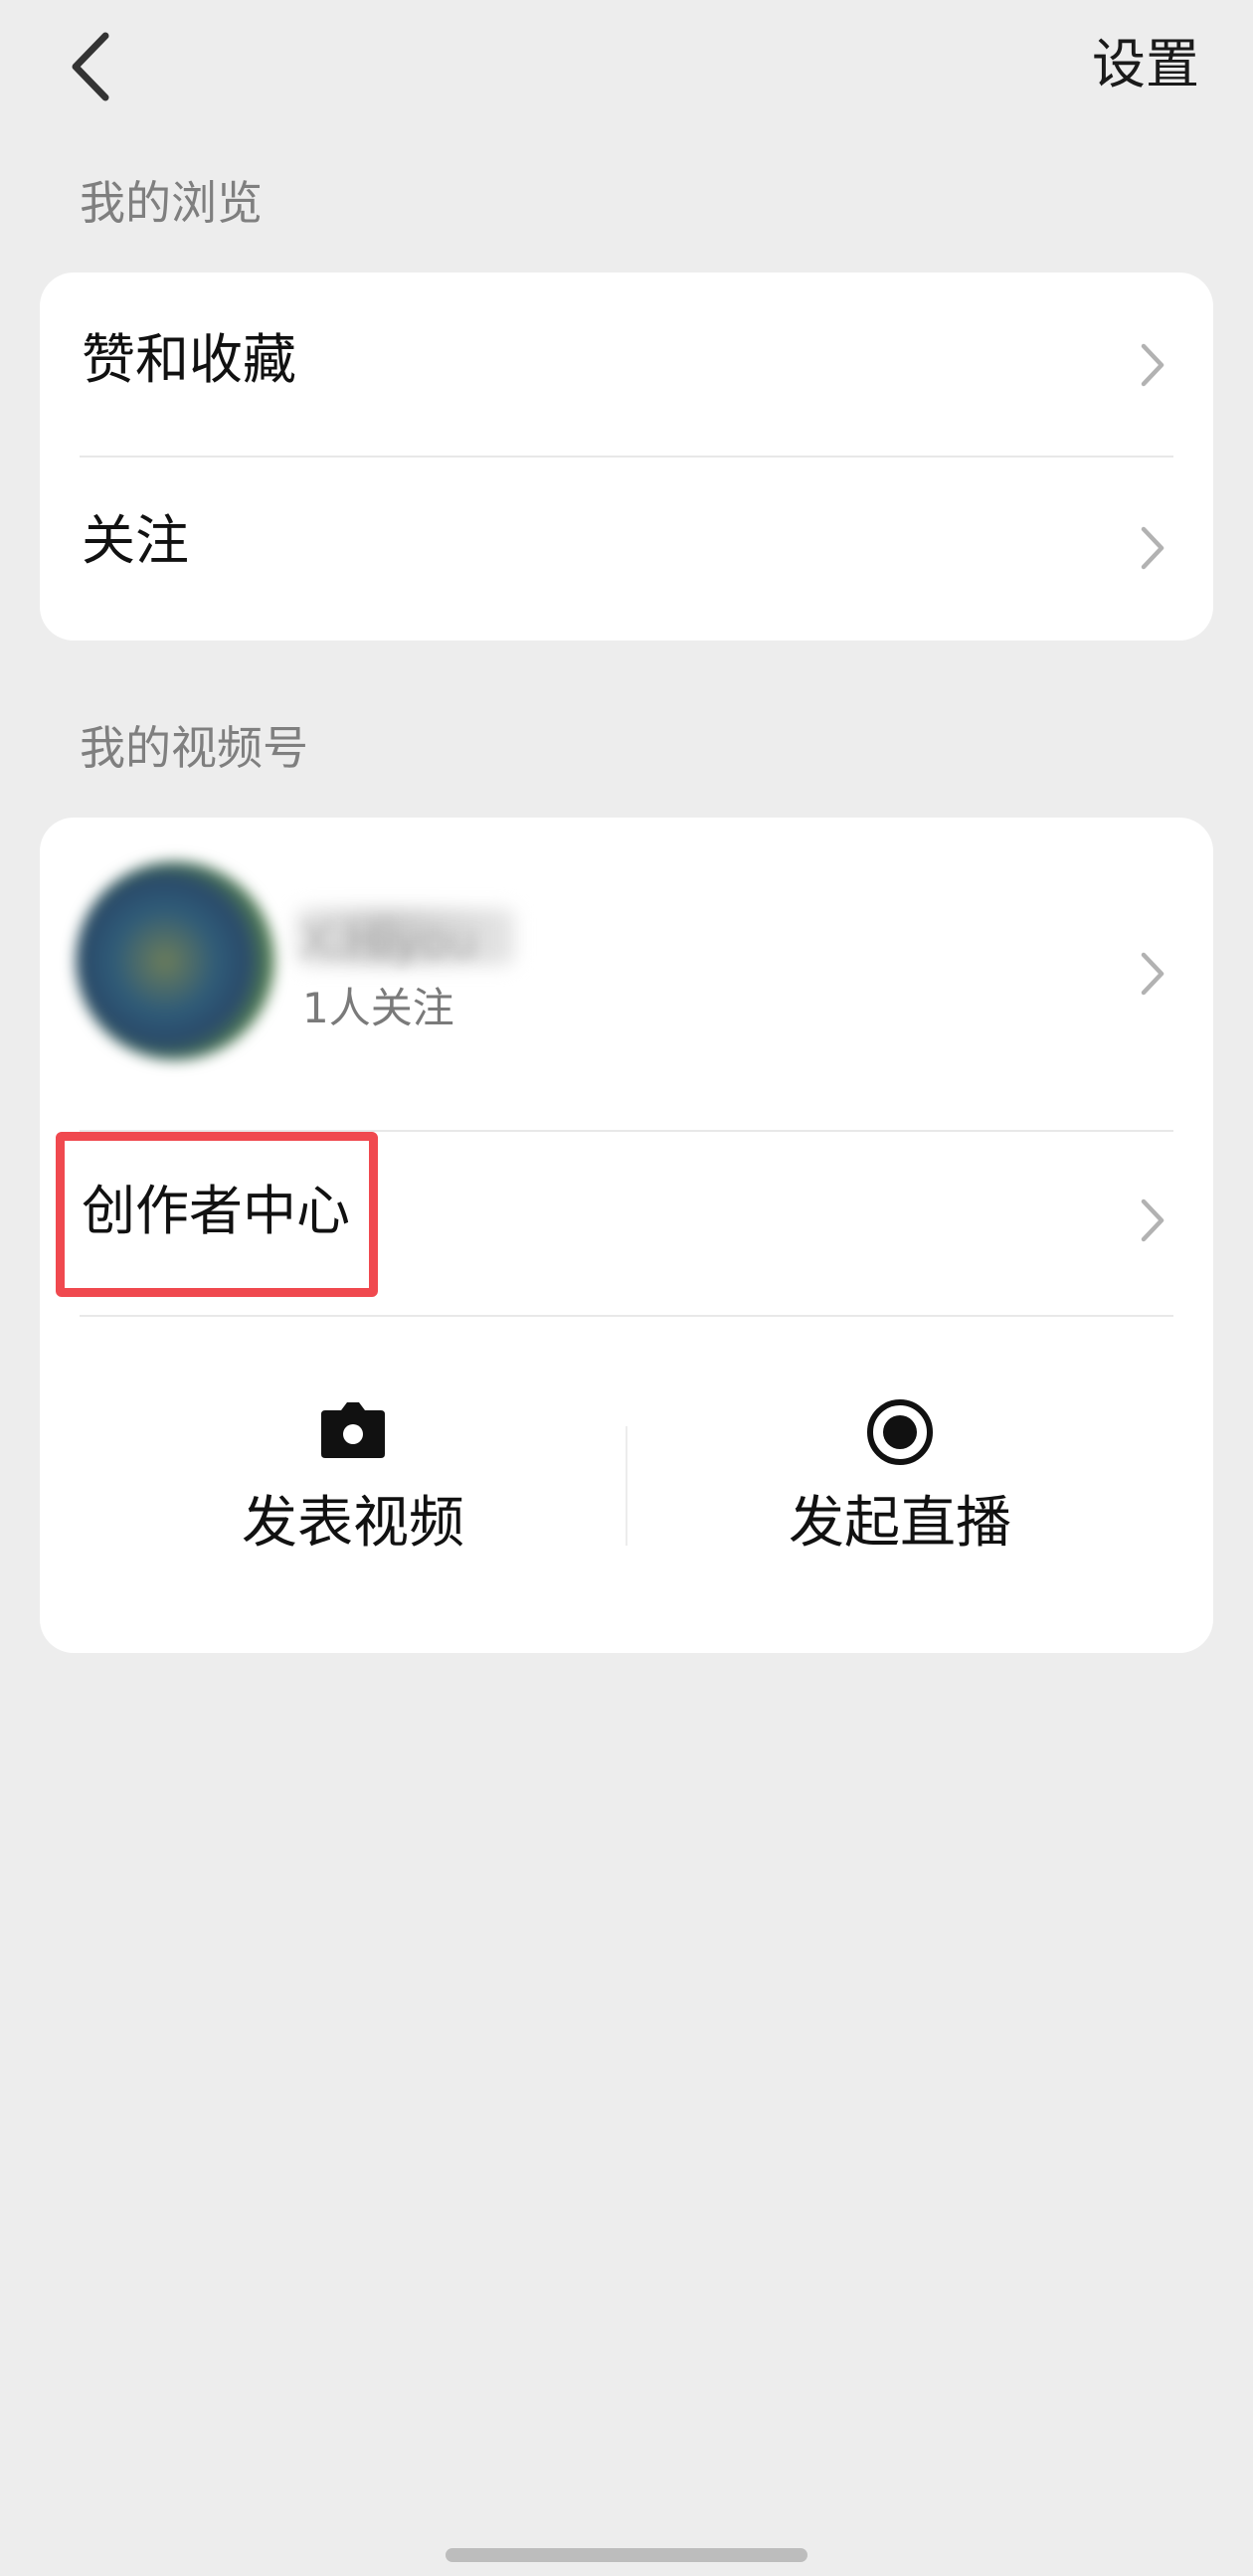 The image size is (1253, 2576). What do you see at coordinates (189, 359) in the screenshot?
I see `likes-favorites-label: 赞和收藏` at bounding box center [189, 359].